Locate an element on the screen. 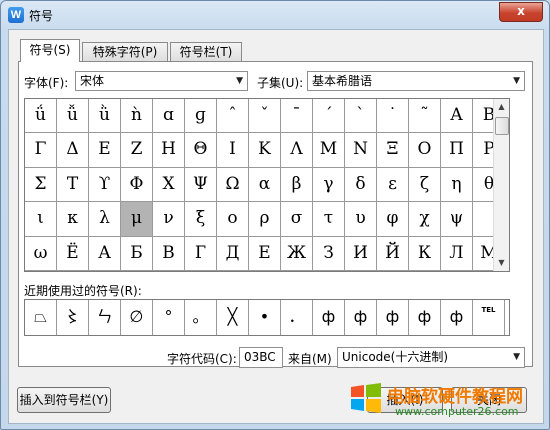 The height and width of the screenshot is (430, 550). recent-symbol-cell: 〻 is located at coordinates (73, 317).